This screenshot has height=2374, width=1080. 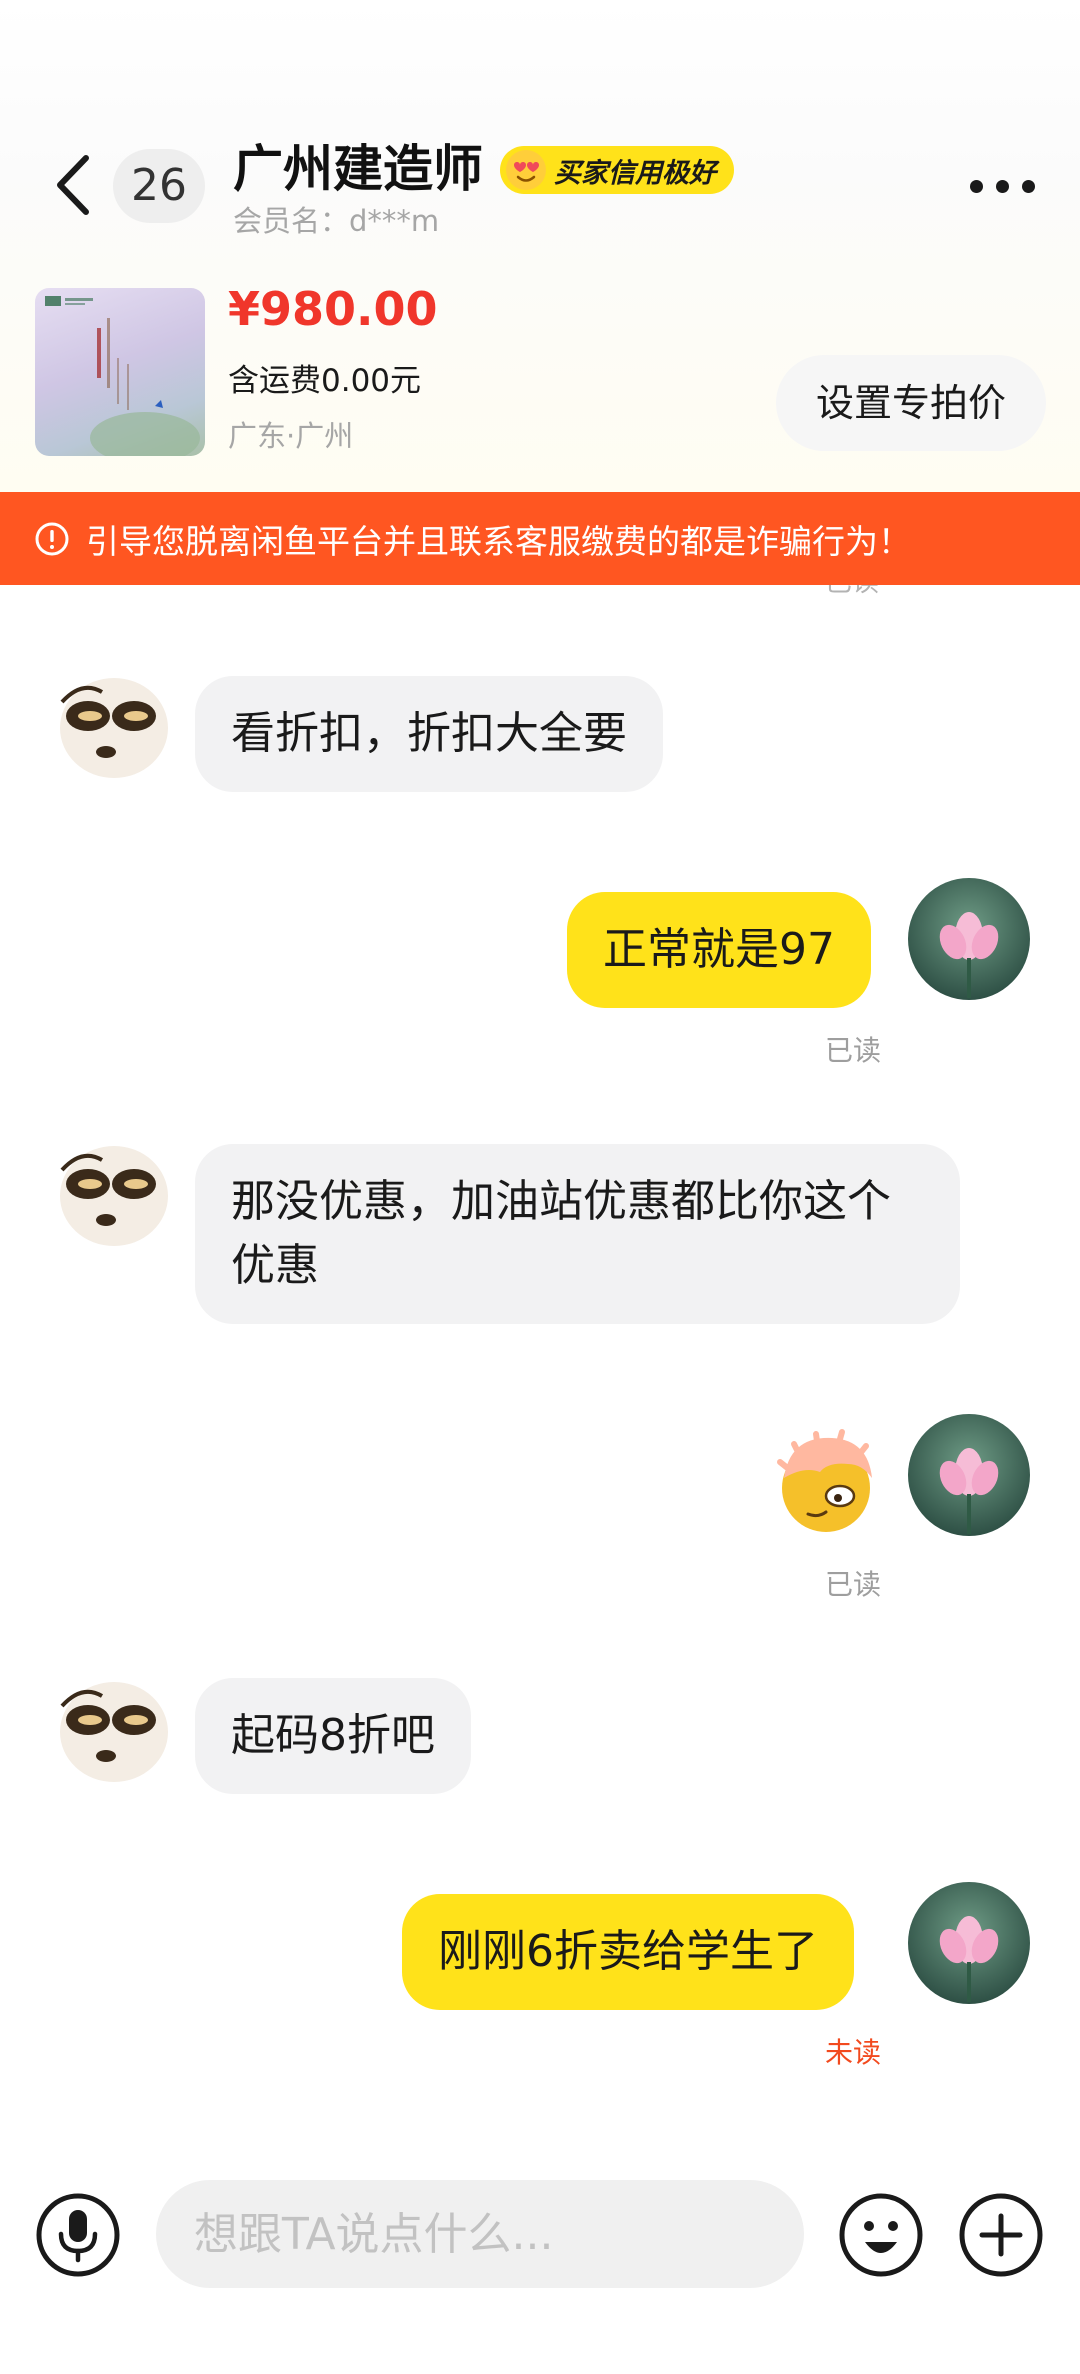 What do you see at coordinates (333, 309) in the screenshot?
I see `product-price: ¥980.00` at bounding box center [333, 309].